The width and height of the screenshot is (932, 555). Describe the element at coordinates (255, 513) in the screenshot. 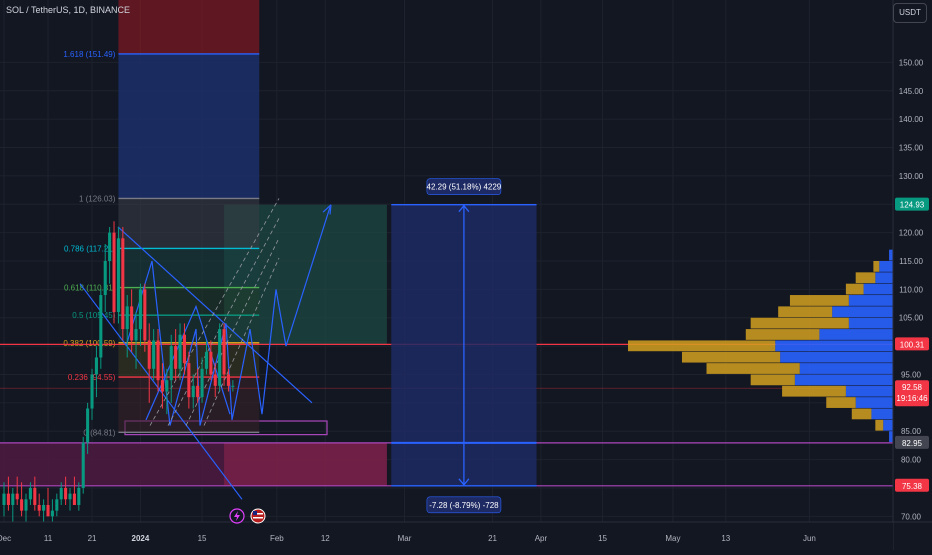

I see `flag-canton` at that location.